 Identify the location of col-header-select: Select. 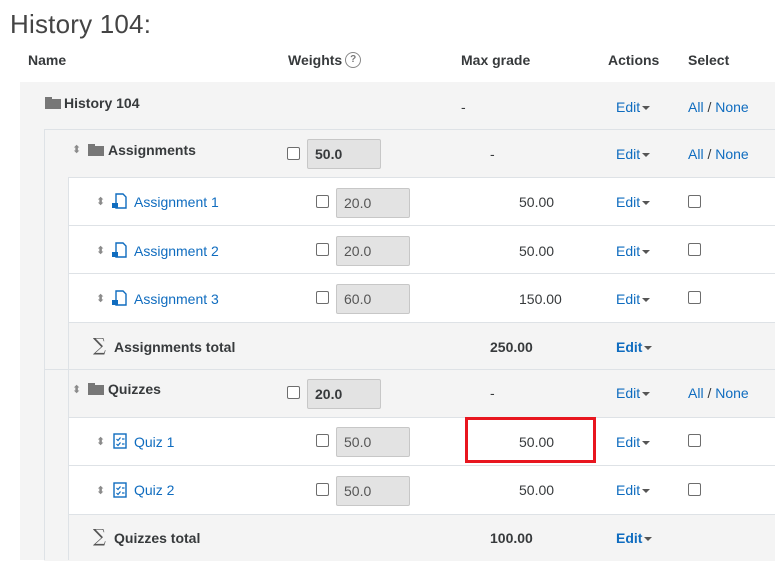
(709, 60).